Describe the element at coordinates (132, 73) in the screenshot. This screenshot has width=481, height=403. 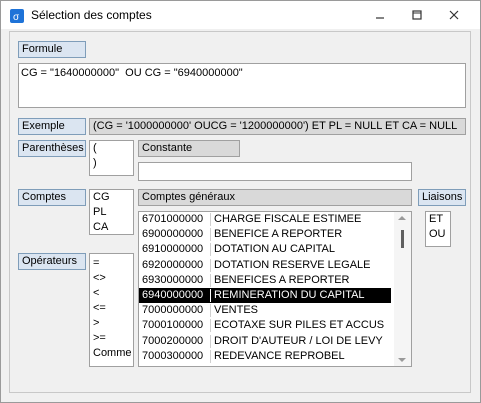
I see `formule-value: CG = "1640000000" OU CG = "6940000000"` at that location.